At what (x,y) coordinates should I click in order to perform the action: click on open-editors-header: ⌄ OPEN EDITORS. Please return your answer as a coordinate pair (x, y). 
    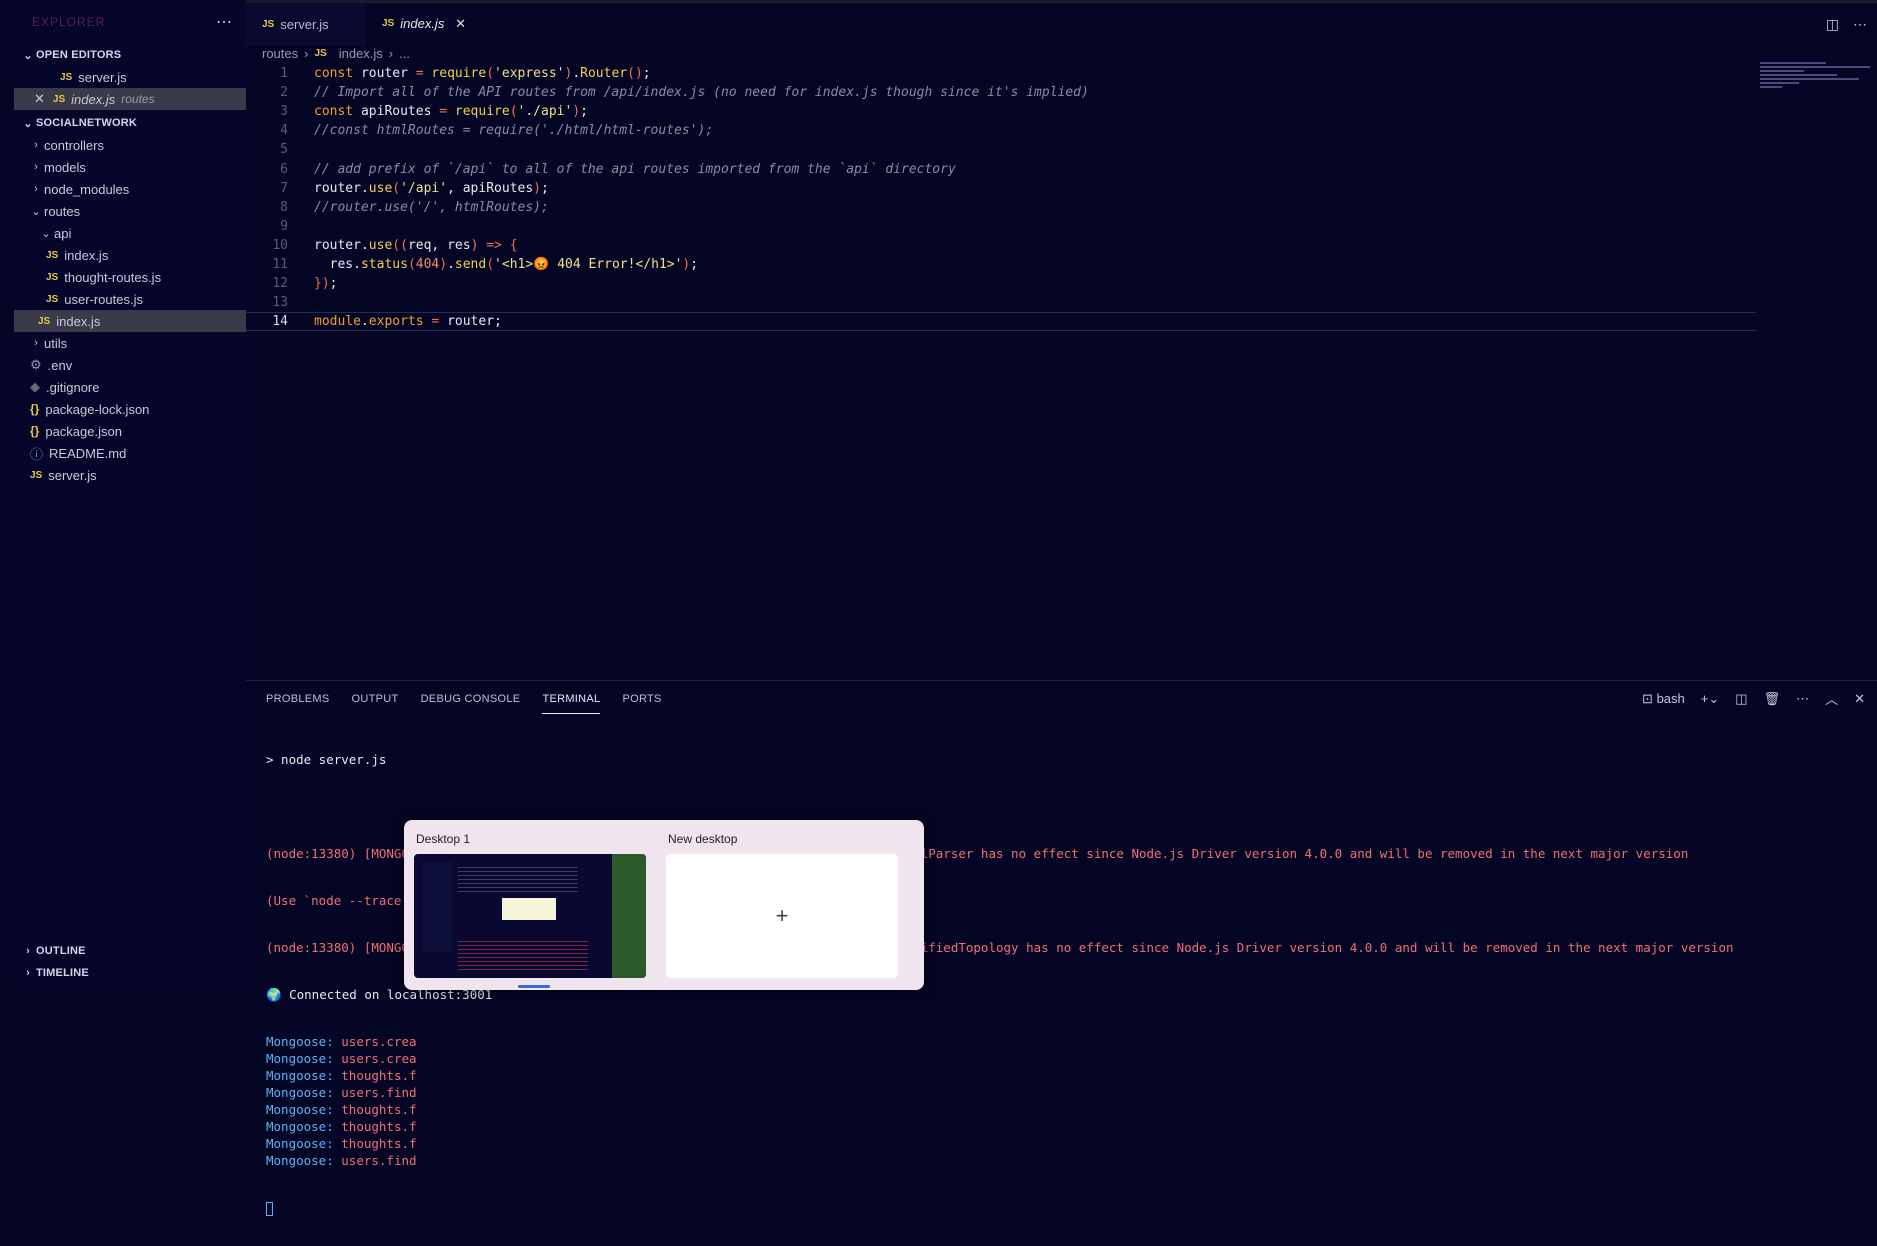
    Looking at the image, I should click on (130, 55).